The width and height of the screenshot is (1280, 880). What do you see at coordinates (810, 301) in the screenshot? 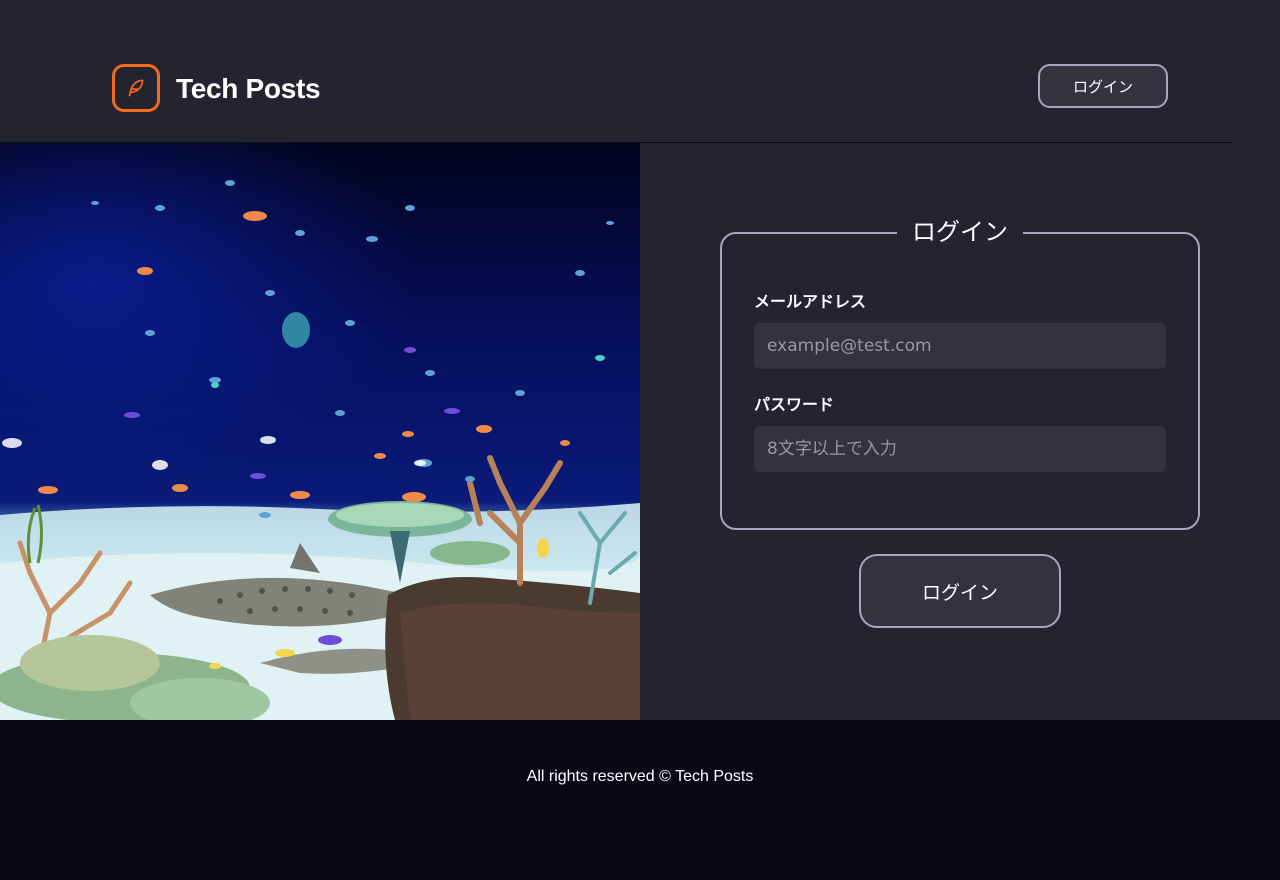
I see `email-label: メールアドレス` at bounding box center [810, 301].